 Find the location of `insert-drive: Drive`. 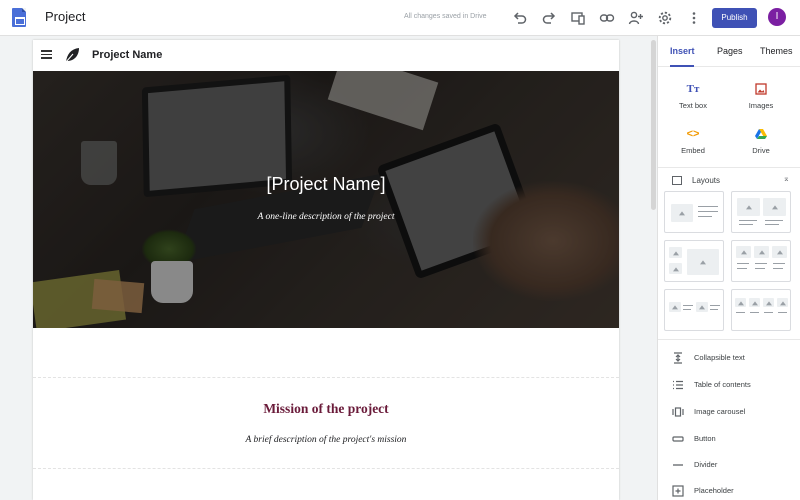

insert-drive: Drive is located at coordinates (761, 141).